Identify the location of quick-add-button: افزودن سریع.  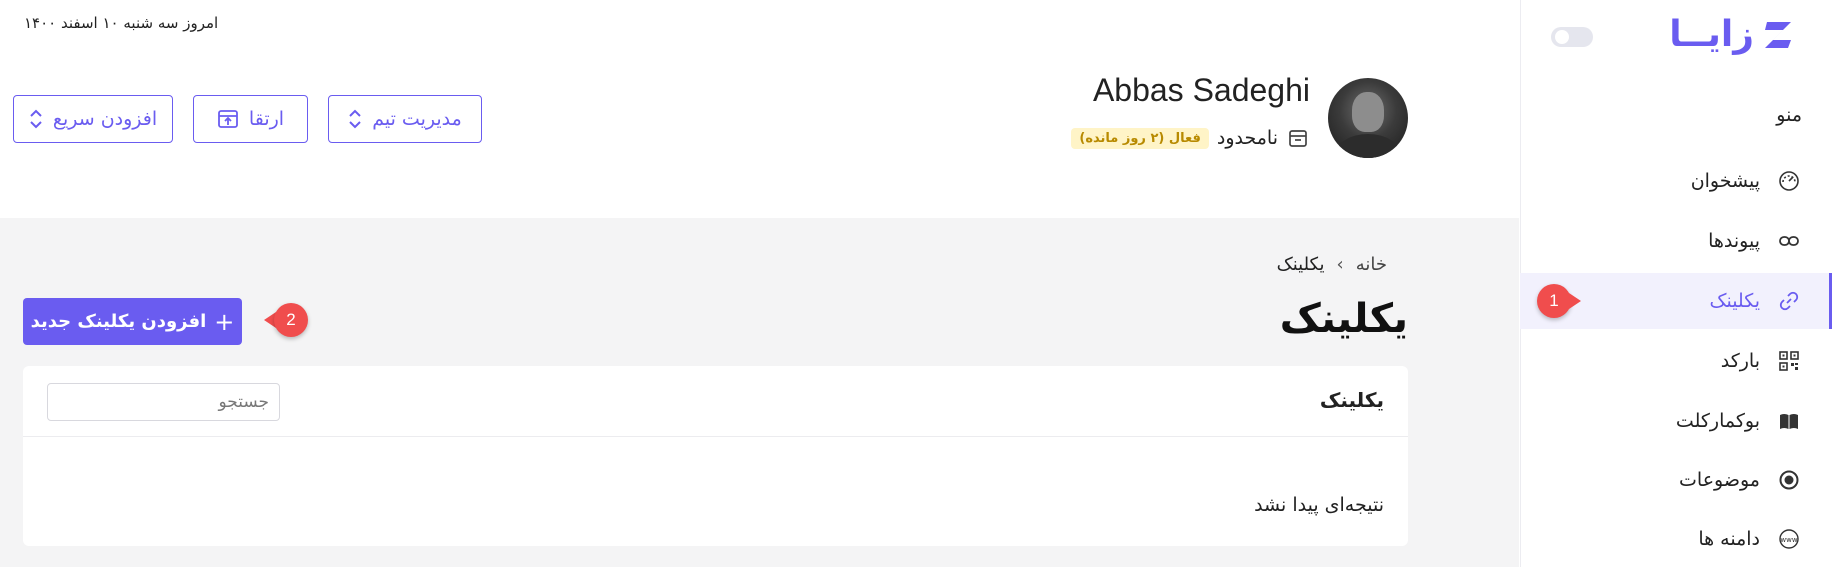
(93, 119).